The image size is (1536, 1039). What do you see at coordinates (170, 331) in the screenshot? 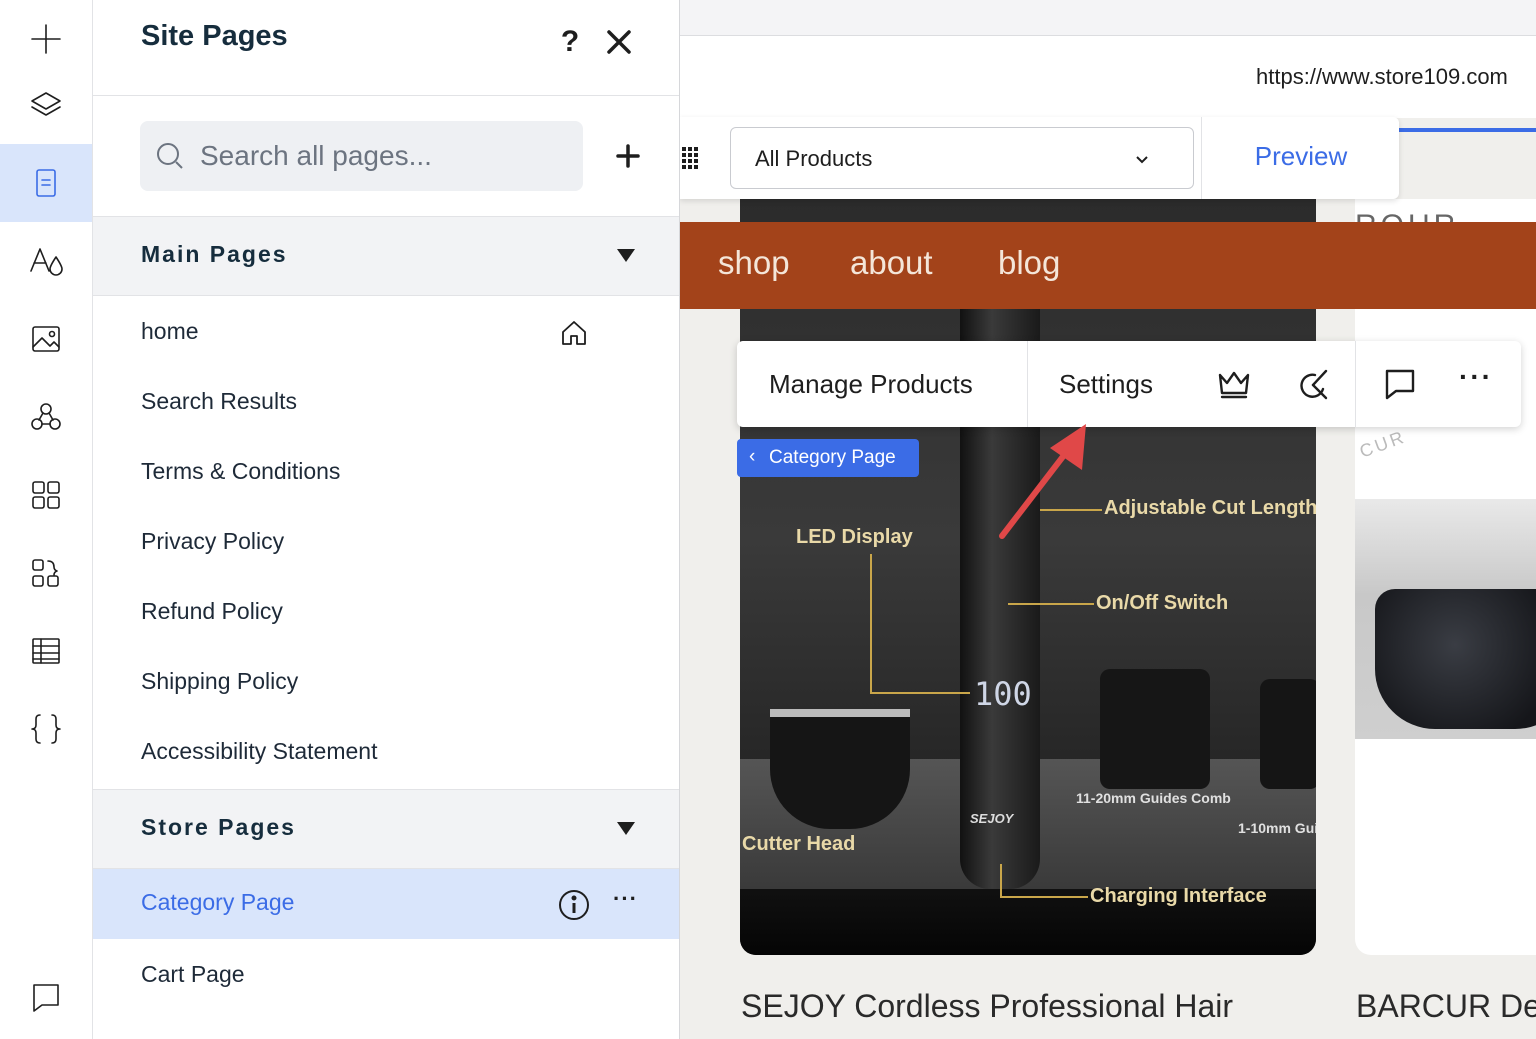
I see `page-label: home` at bounding box center [170, 331].